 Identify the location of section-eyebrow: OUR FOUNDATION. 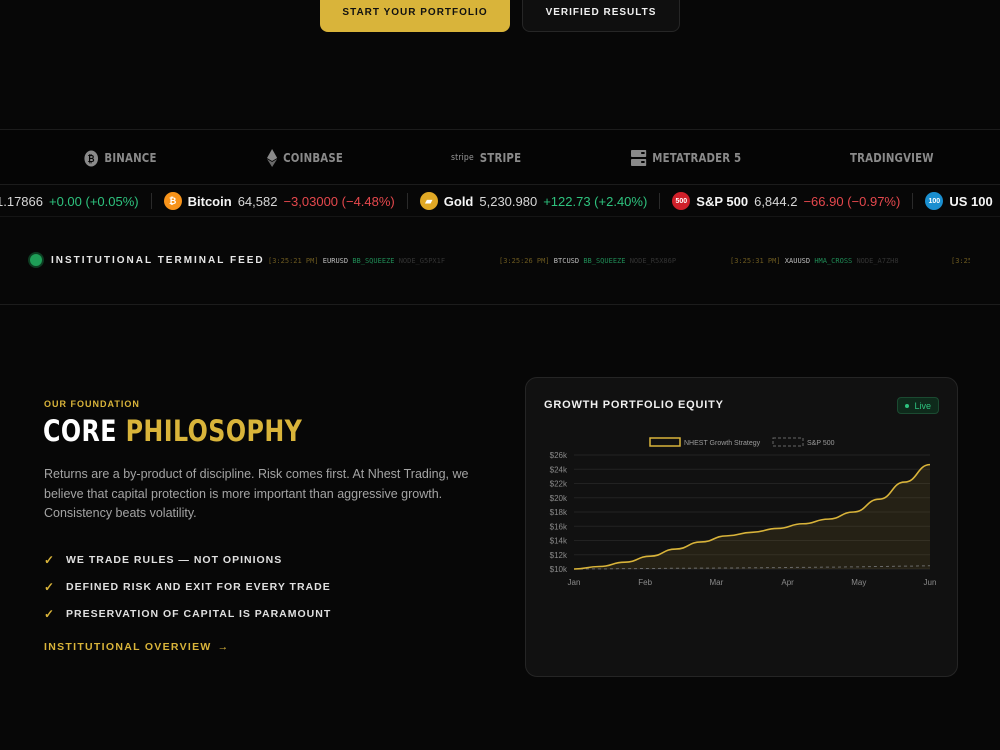
(92, 404).